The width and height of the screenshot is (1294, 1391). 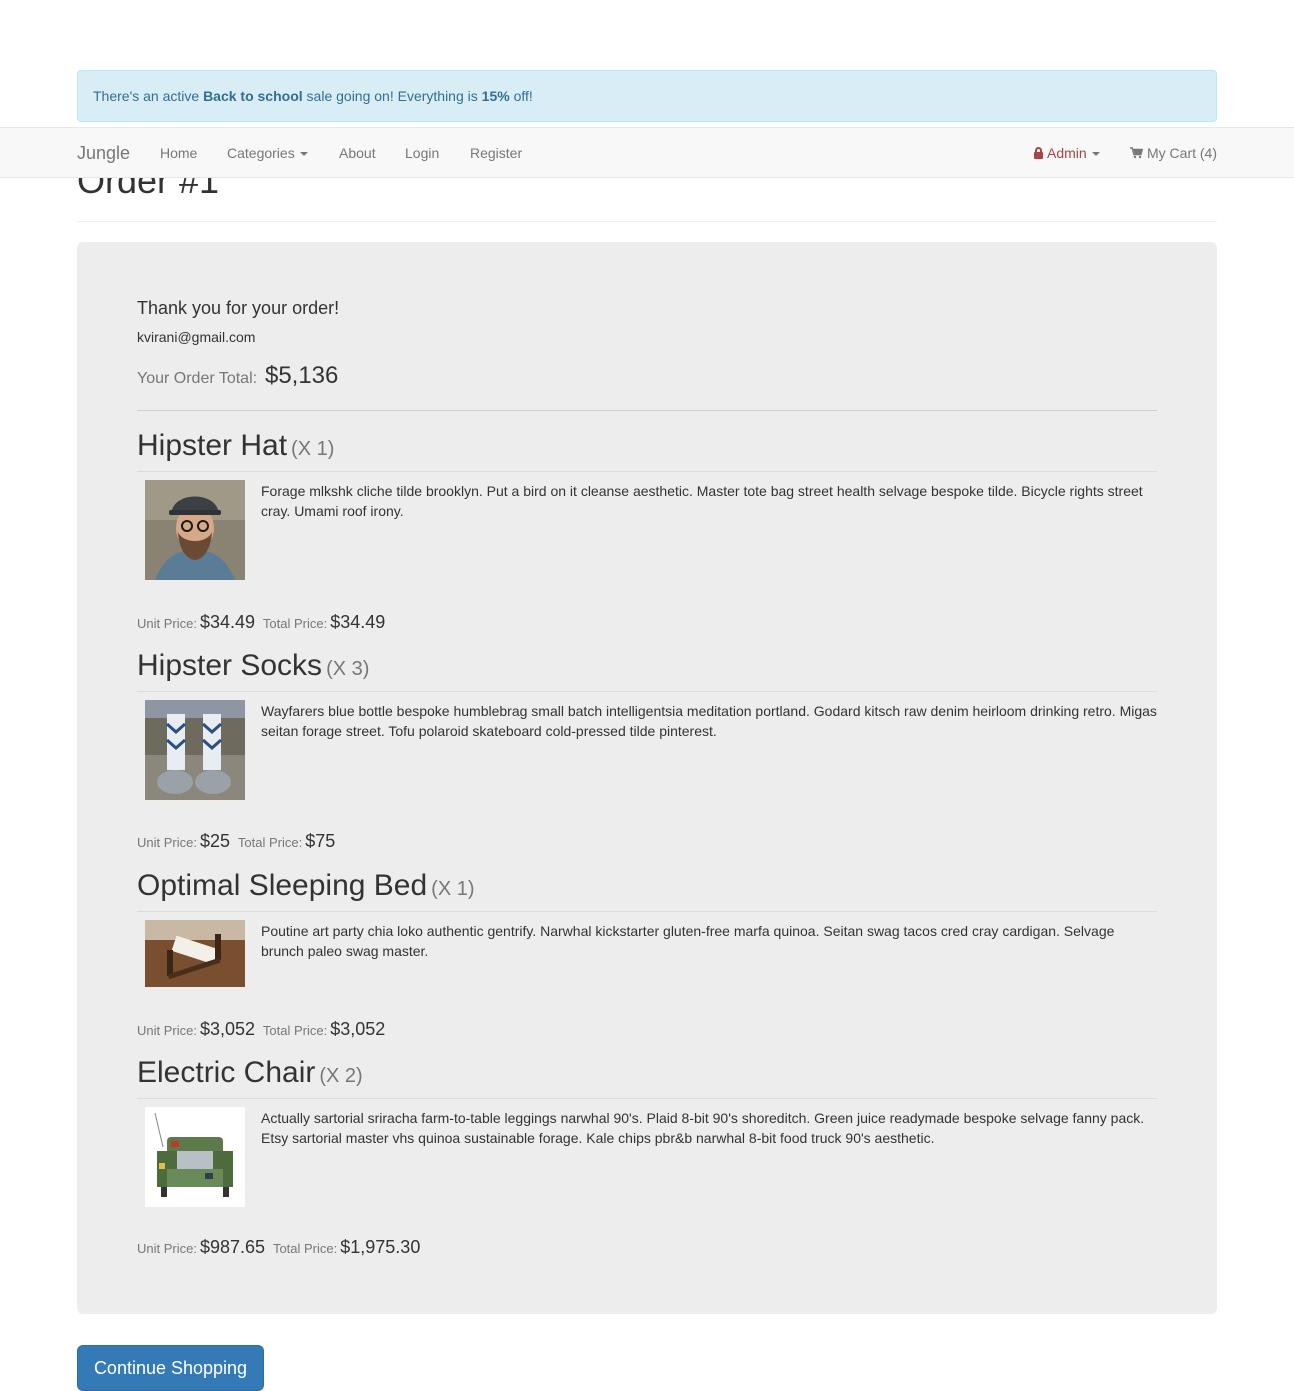 I want to click on order-total-value: $5,136, so click(x=301, y=375).